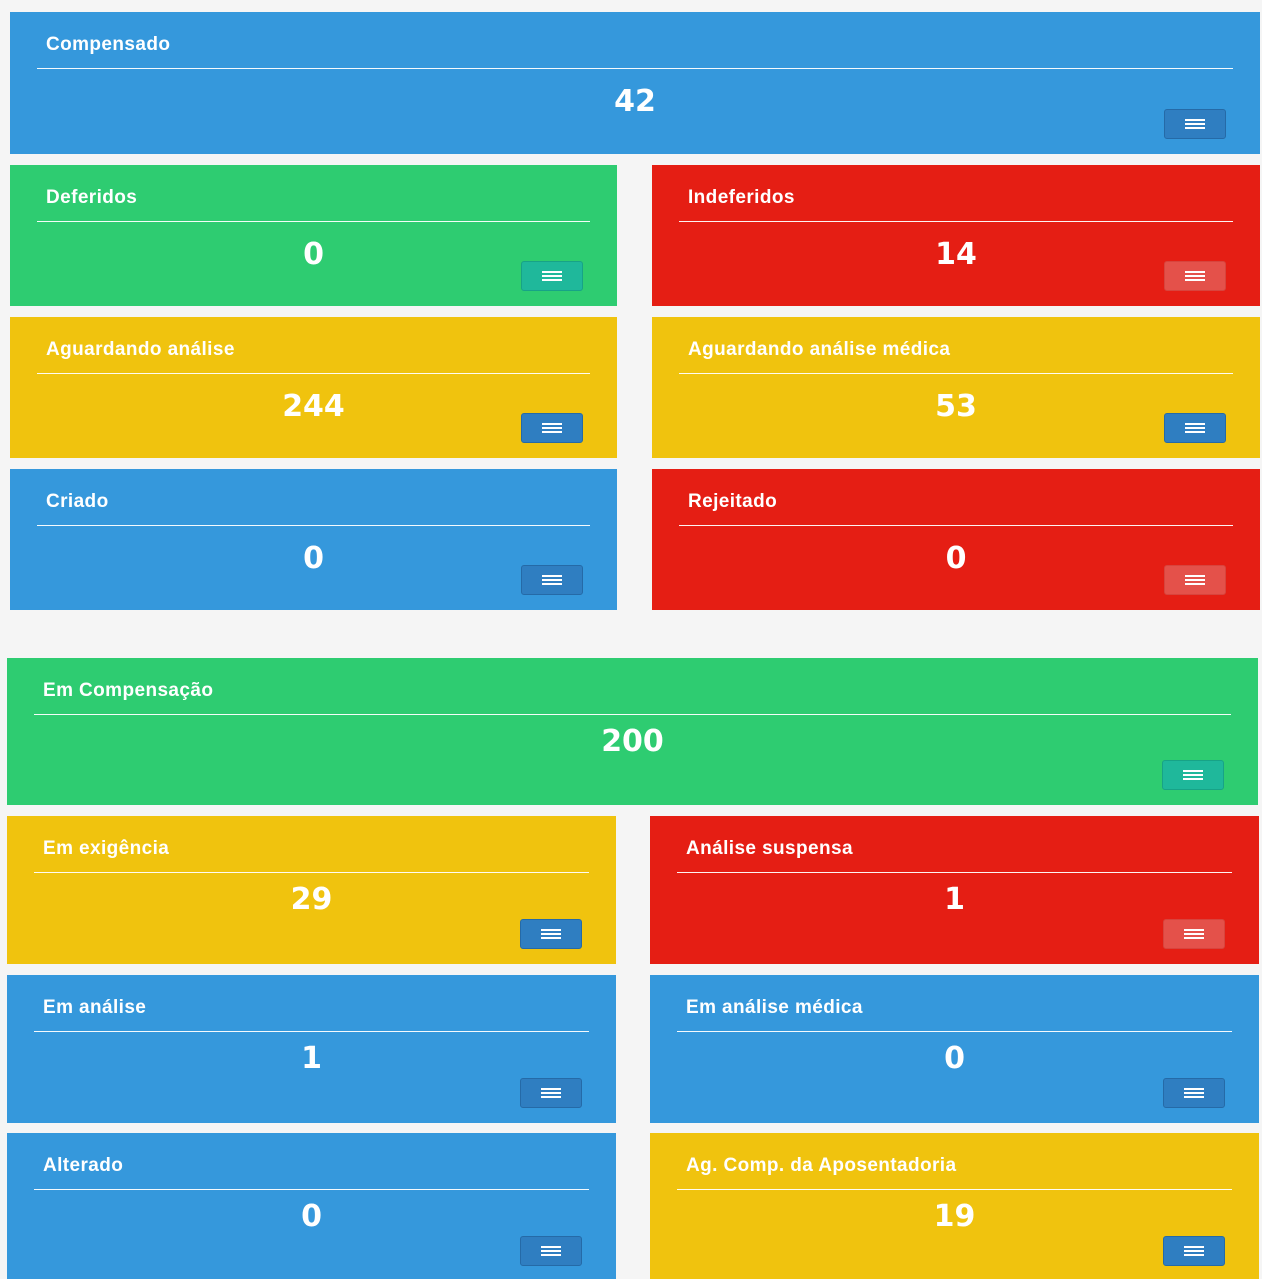  I want to click on status-card-alterado: Alterado 0, so click(311, 1206).